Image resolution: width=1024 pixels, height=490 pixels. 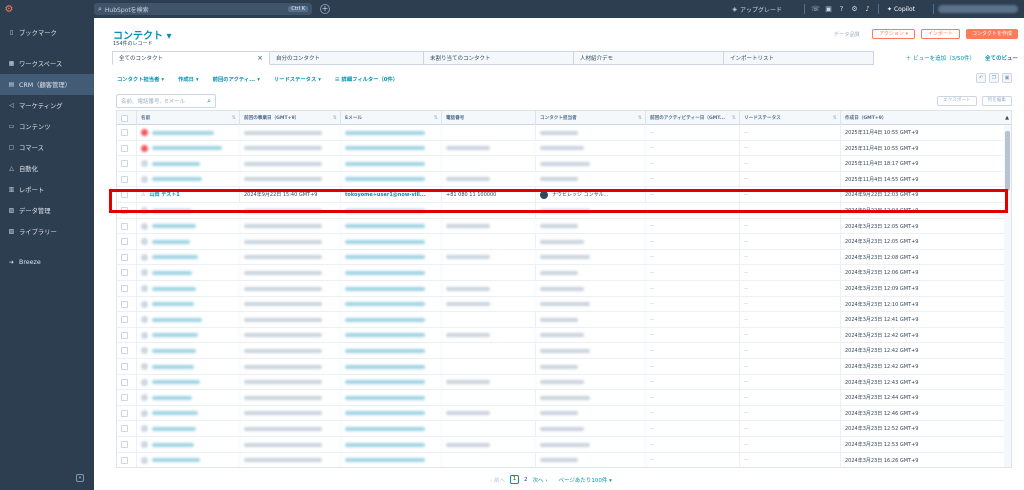 I want to click on help-icon: ?, so click(x=841, y=9).